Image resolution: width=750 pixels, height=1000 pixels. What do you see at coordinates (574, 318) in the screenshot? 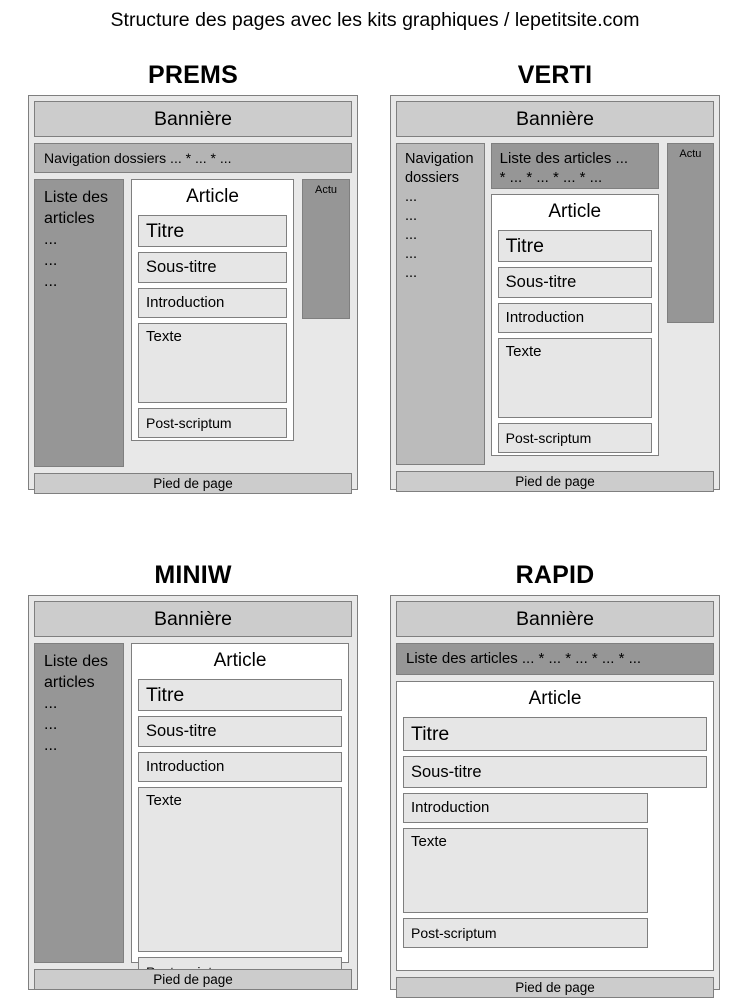
I see `verti-field-introduction: Introduction` at bounding box center [574, 318].